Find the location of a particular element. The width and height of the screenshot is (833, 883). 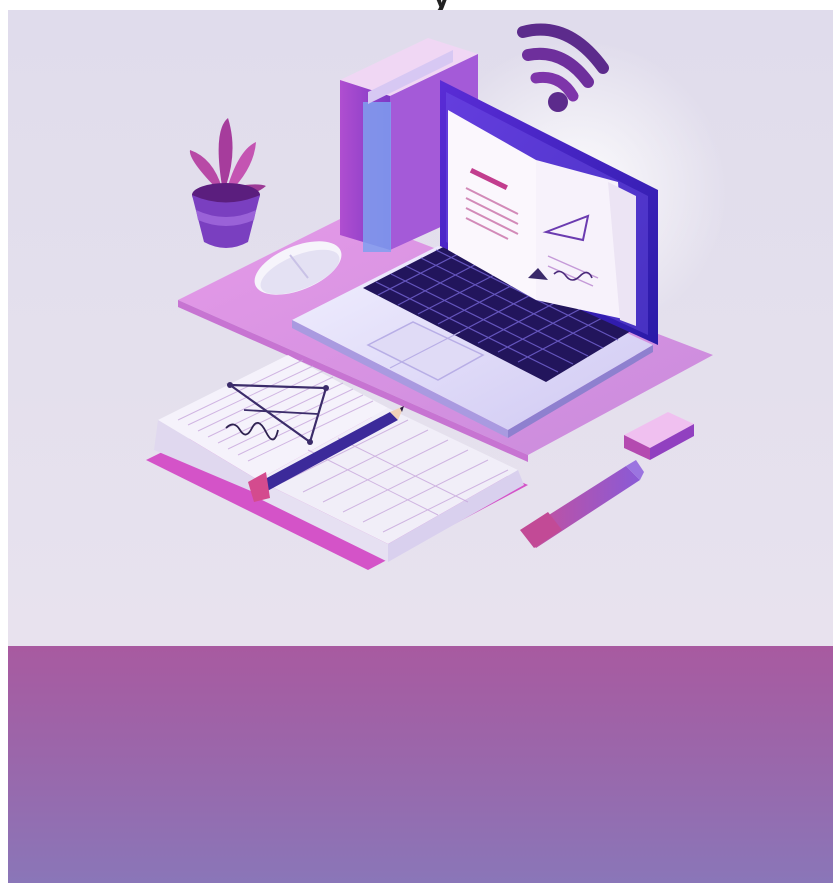

marker-icon is located at coordinates (582, 504).